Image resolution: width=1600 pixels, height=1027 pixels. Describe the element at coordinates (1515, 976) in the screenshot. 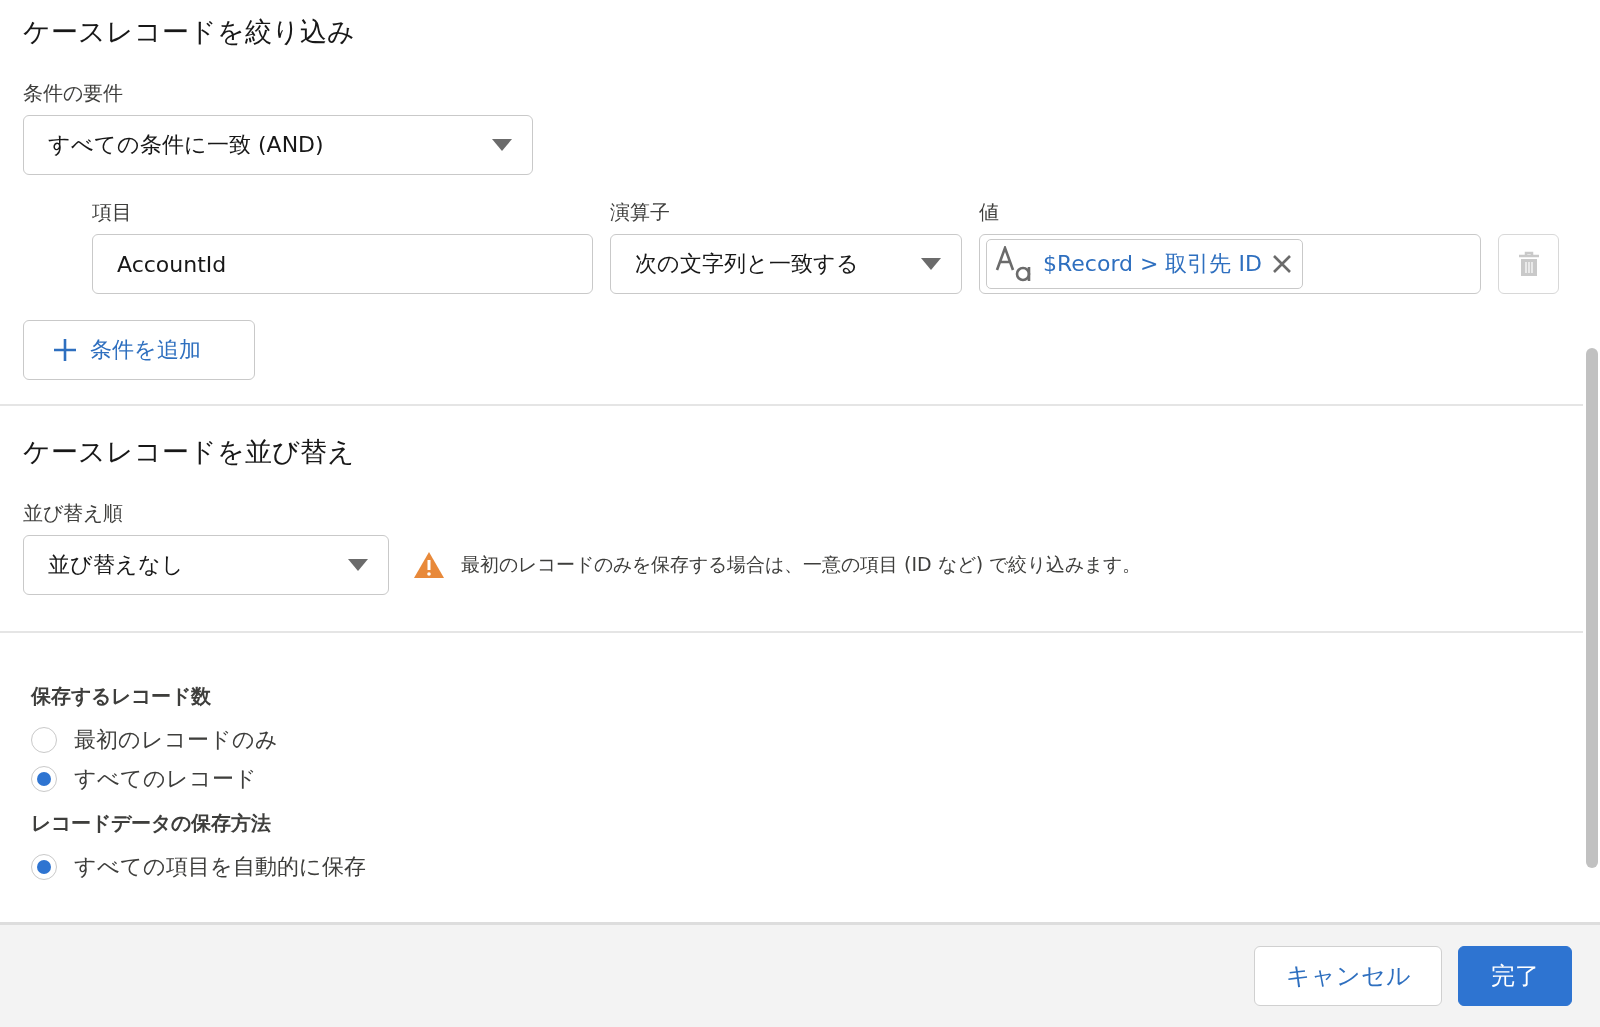

I see `done-button: 完了` at that location.